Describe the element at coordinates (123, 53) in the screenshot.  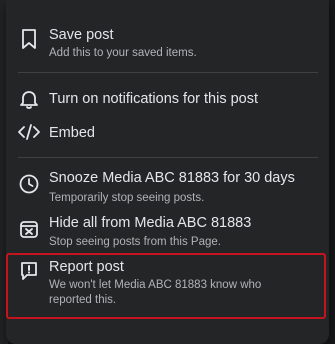
I see `save-post-subtitle: Add this to your saved items.` at that location.